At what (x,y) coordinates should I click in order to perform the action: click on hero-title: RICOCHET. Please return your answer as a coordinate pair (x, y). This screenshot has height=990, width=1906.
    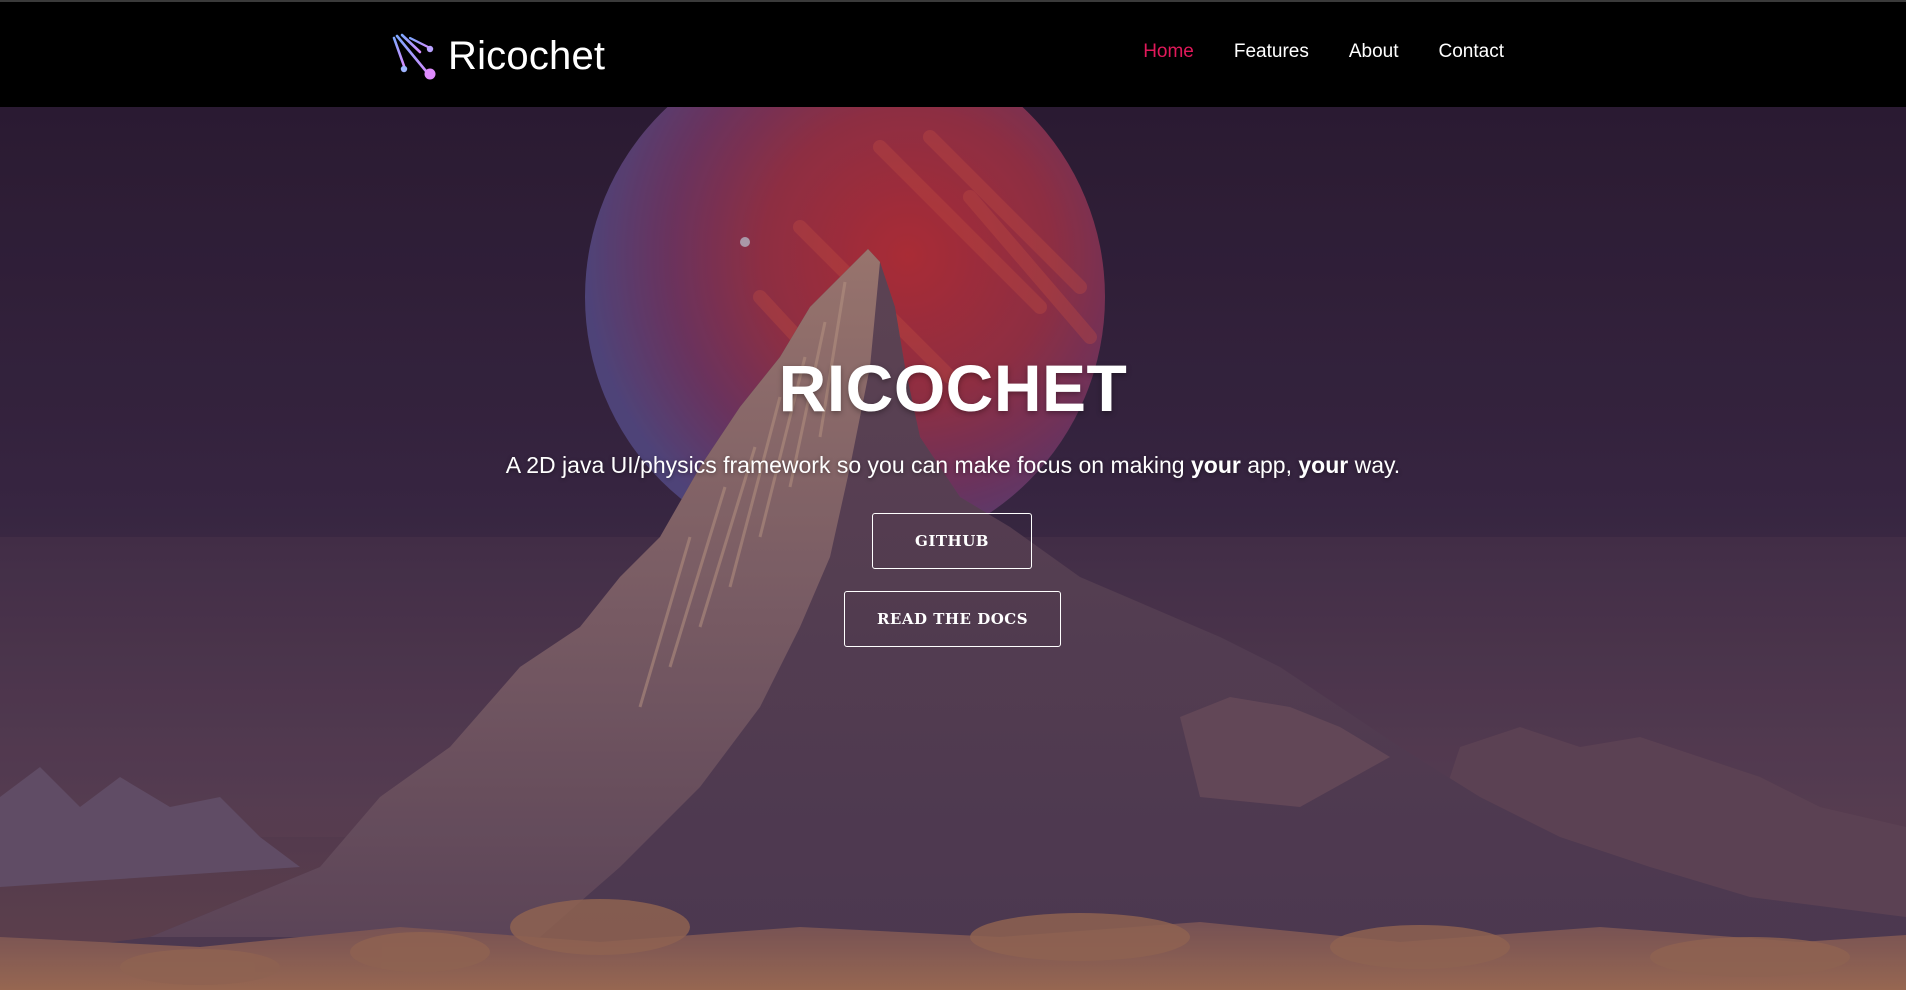
    Looking at the image, I should click on (953, 388).